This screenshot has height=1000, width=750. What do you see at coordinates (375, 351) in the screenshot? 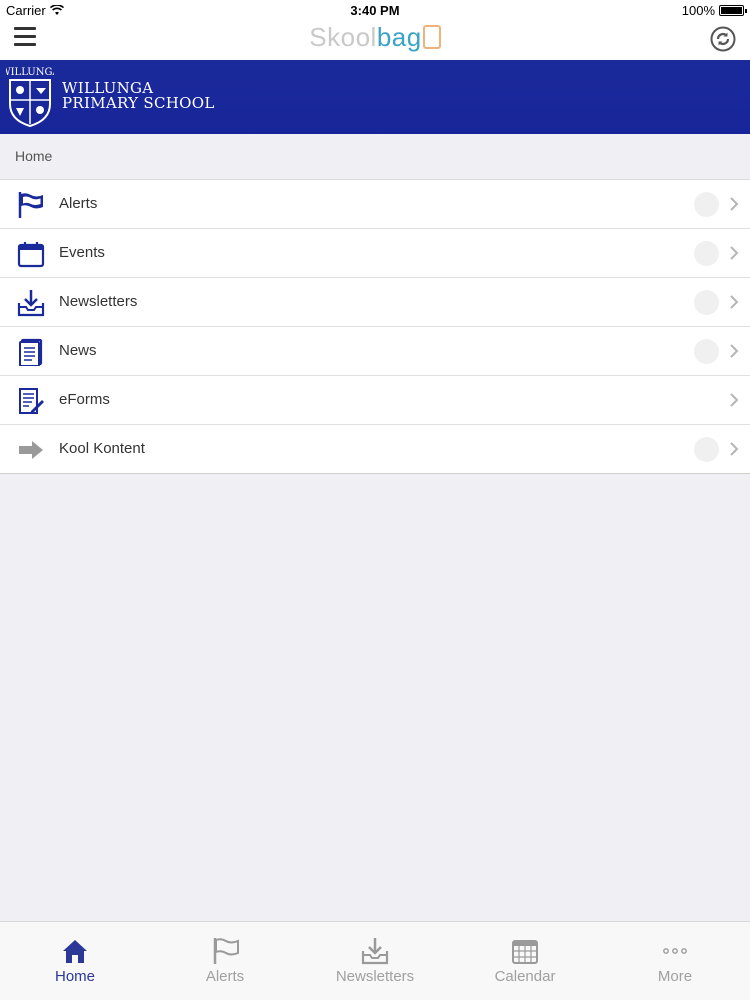
I see `menu-item-news: News` at bounding box center [375, 351].